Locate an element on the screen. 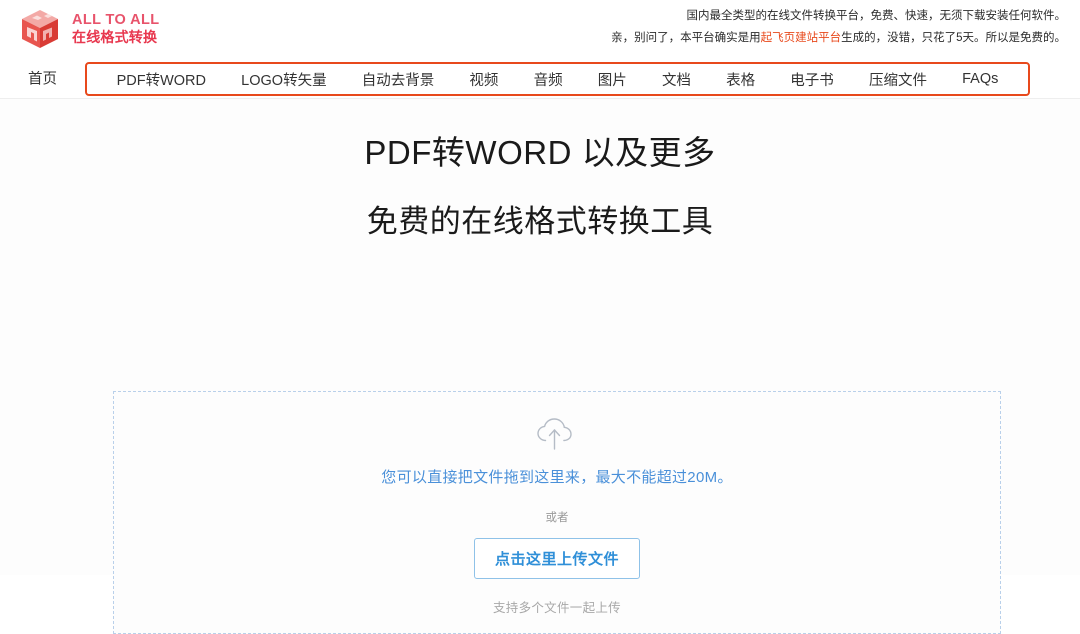  dropzone-drag-text: 您可以直接把文件拖到这里来，最大不能超过20M。 is located at coordinates (557, 477).